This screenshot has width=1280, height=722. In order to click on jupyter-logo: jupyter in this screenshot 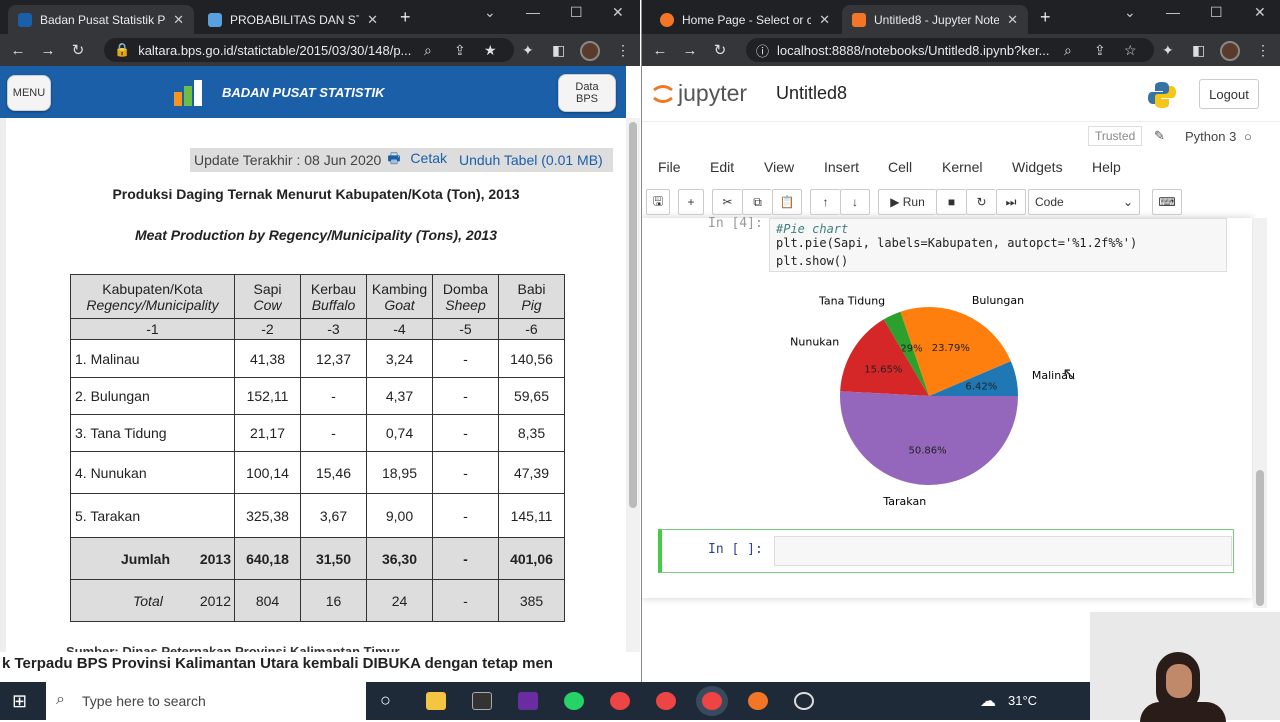, I will do `click(699, 93)`.